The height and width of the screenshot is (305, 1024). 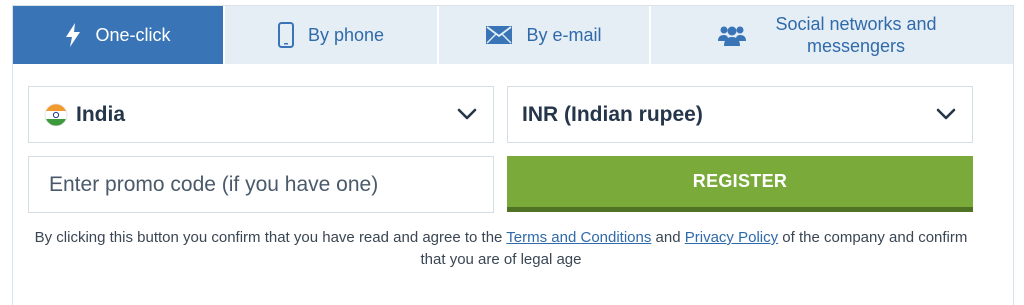 What do you see at coordinates (346, 34) in the screenshot?
I see `tab-label: By phone` at bounding box center [346, 34].